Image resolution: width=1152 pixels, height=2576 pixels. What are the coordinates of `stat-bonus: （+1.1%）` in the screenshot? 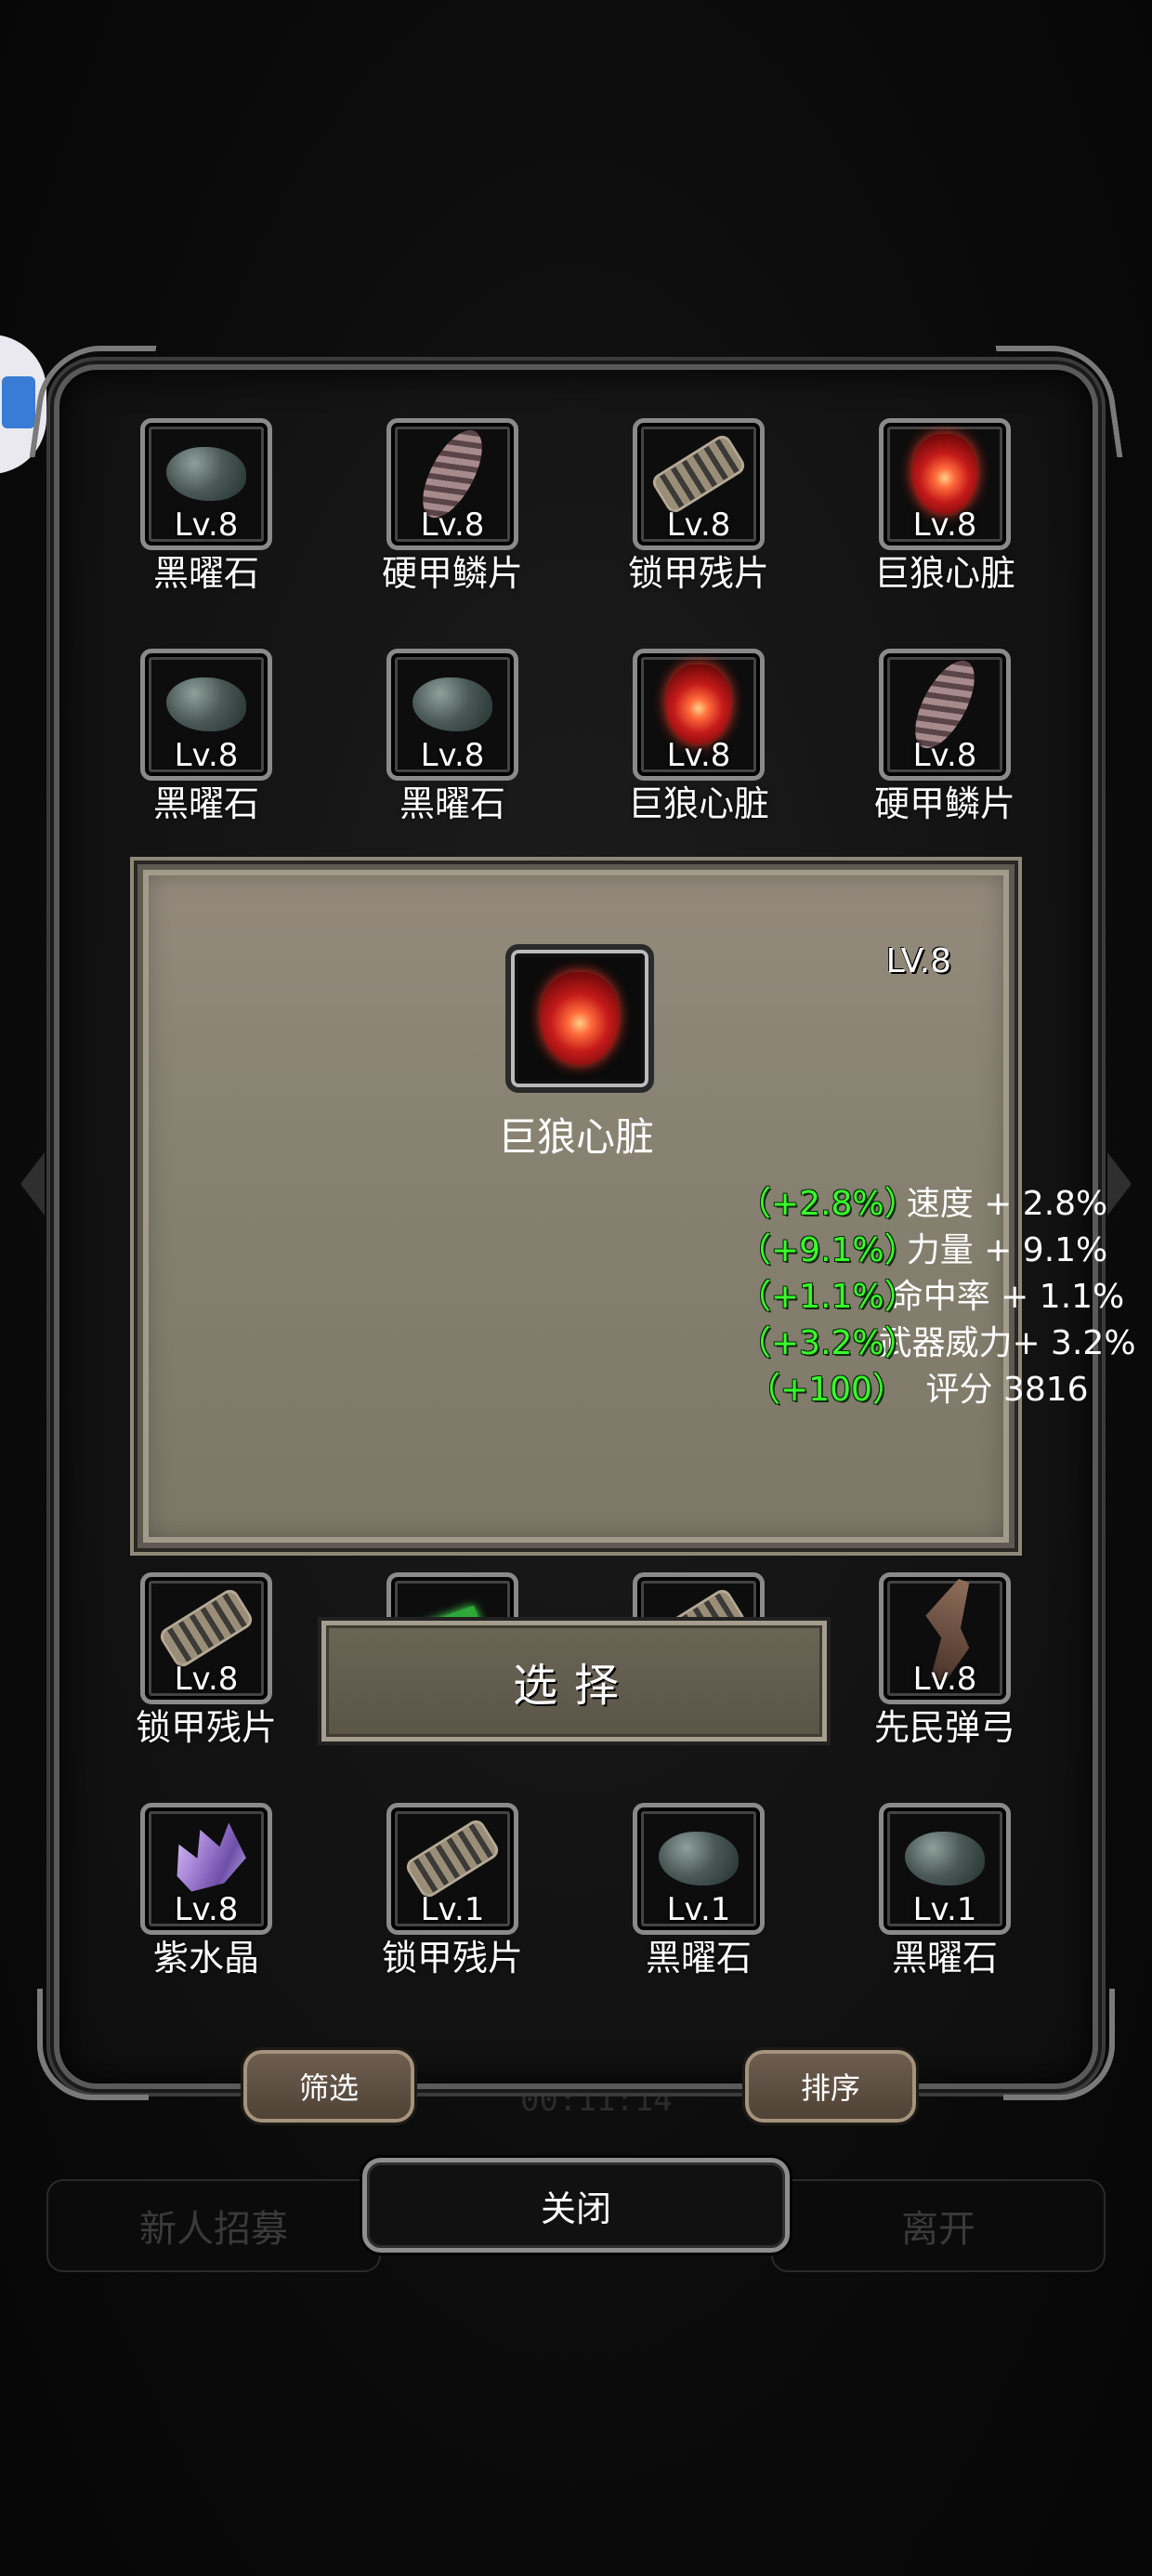 It's located at (828, 1297).